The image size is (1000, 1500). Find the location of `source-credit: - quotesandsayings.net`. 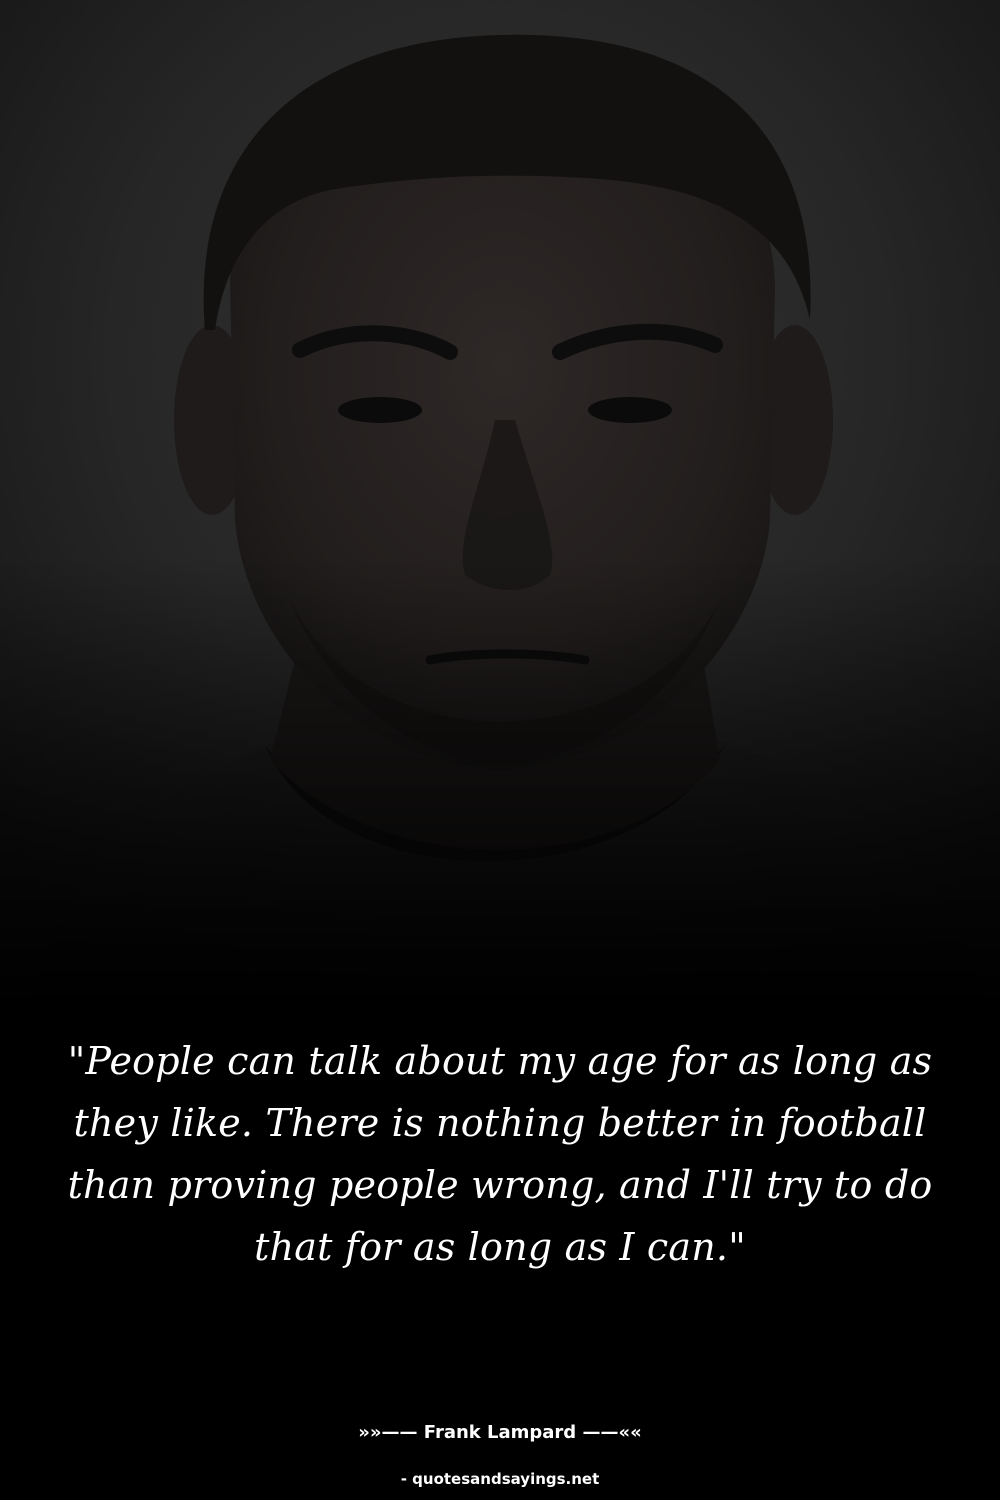

source-credit: - quotesandsayings.net is located at coordinates (500, 1479).